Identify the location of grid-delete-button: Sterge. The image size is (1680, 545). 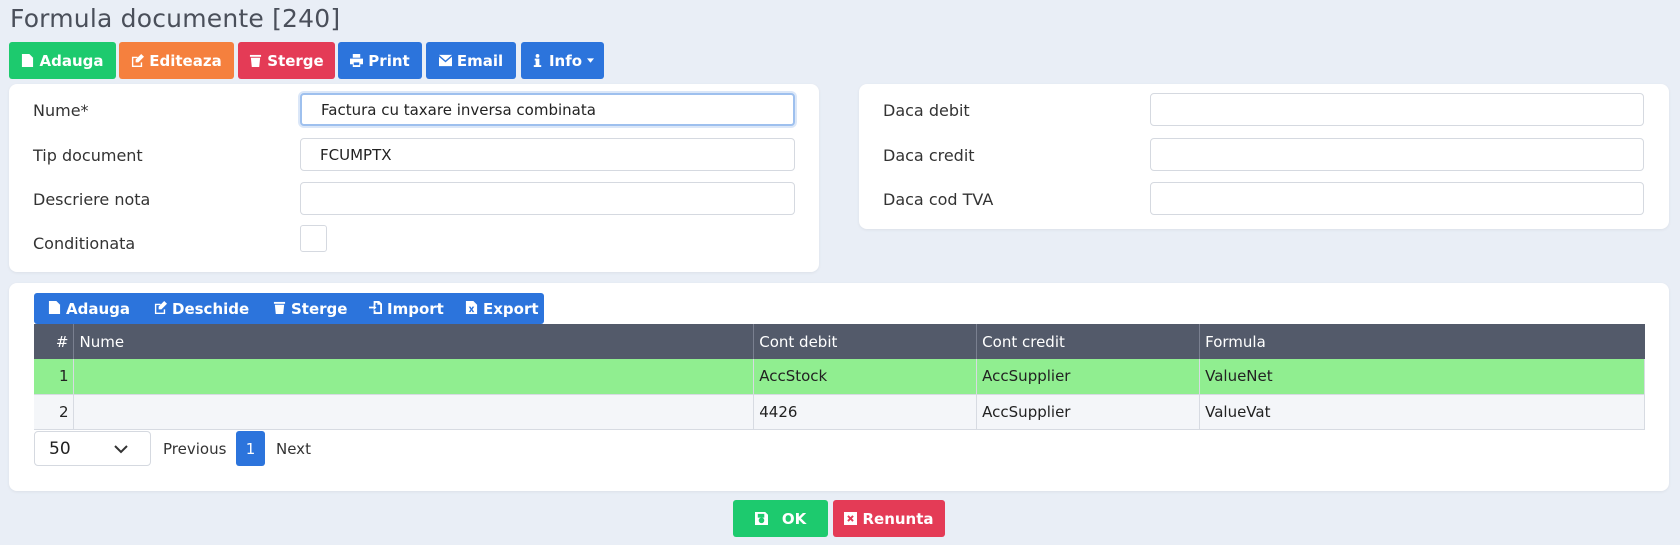
(310, 308).